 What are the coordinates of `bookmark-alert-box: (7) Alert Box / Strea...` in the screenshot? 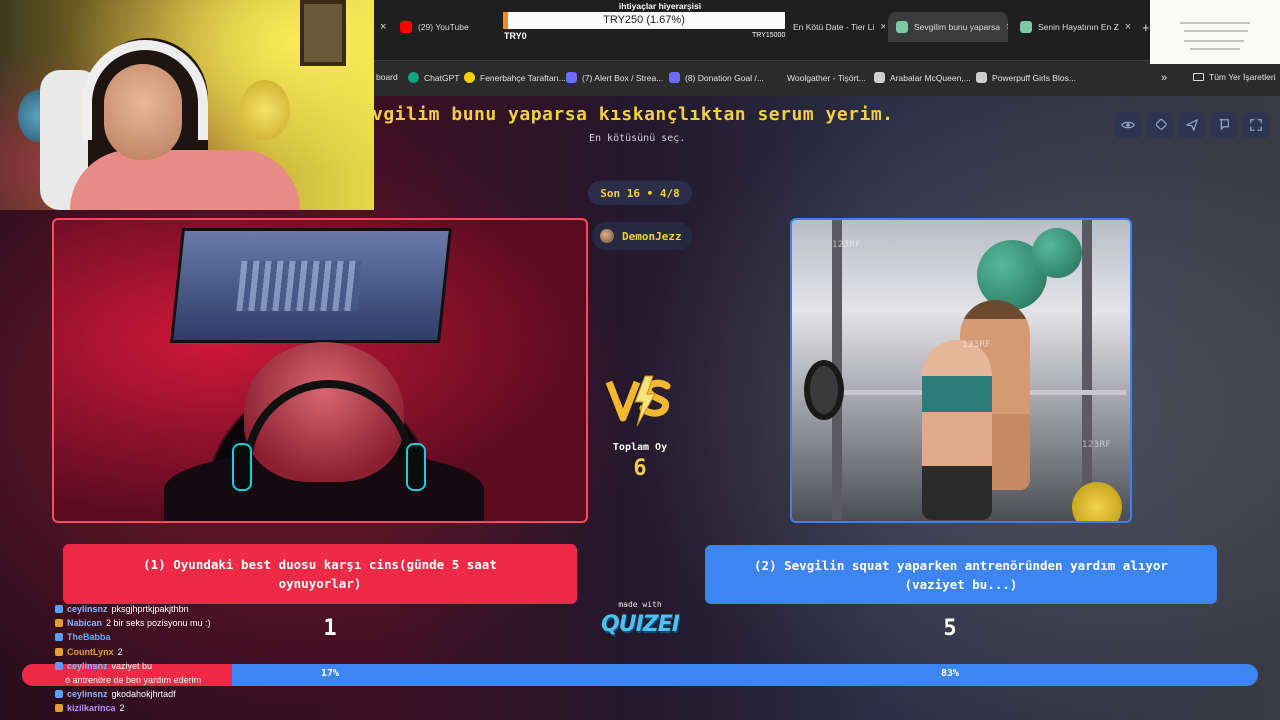 It's located at (614, 77).